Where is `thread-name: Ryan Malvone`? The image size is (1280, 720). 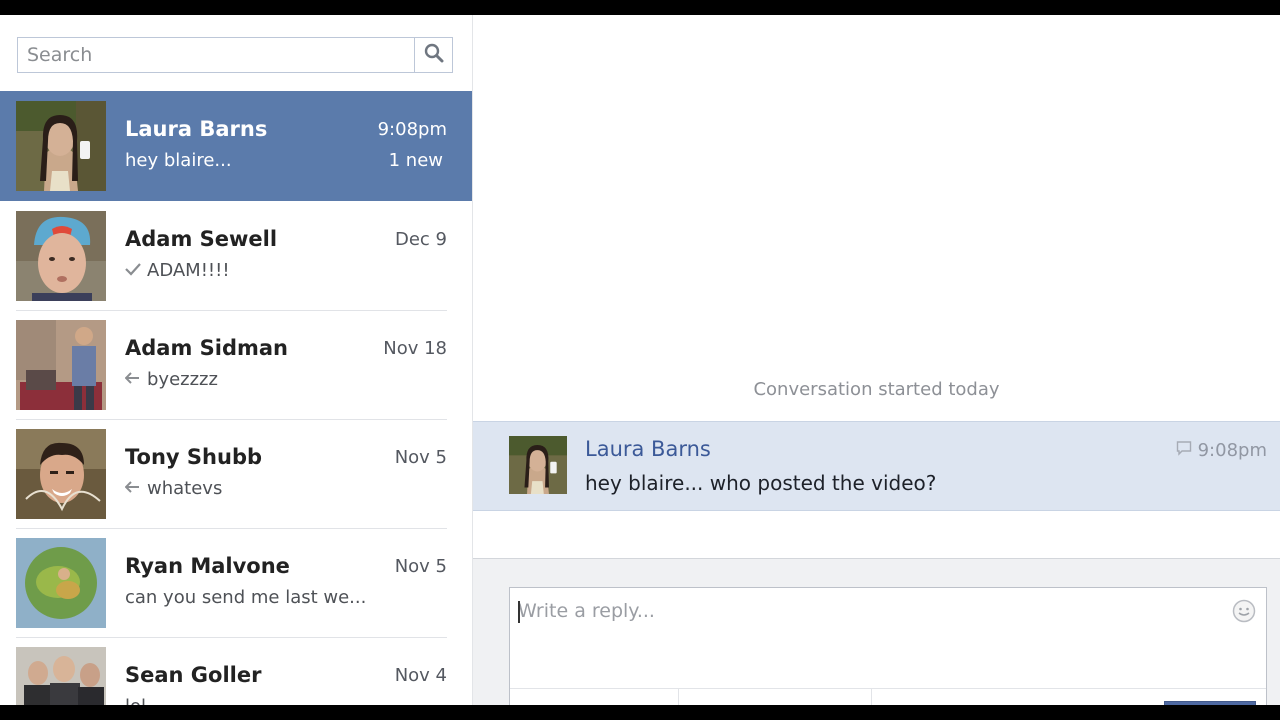
thread-name: Ryan Malvone is located at coordinates (207, 566).